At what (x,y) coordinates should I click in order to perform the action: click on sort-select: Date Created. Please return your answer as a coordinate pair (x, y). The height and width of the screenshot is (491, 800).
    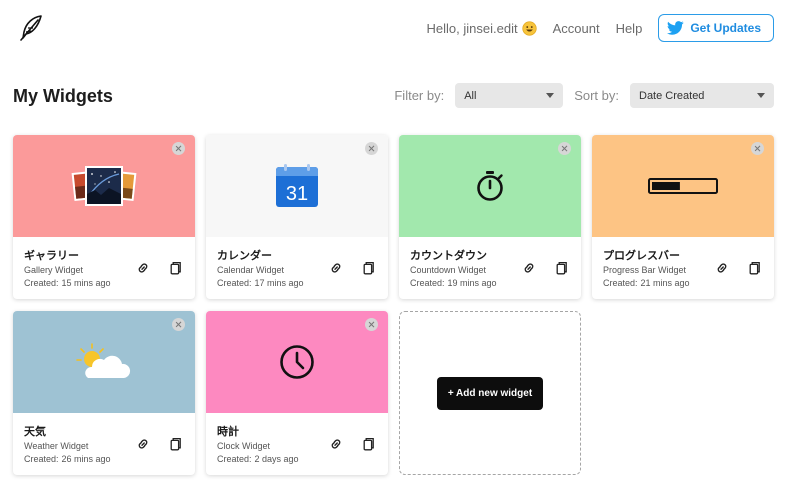
    Looking at the image, I should click on (702, 95).